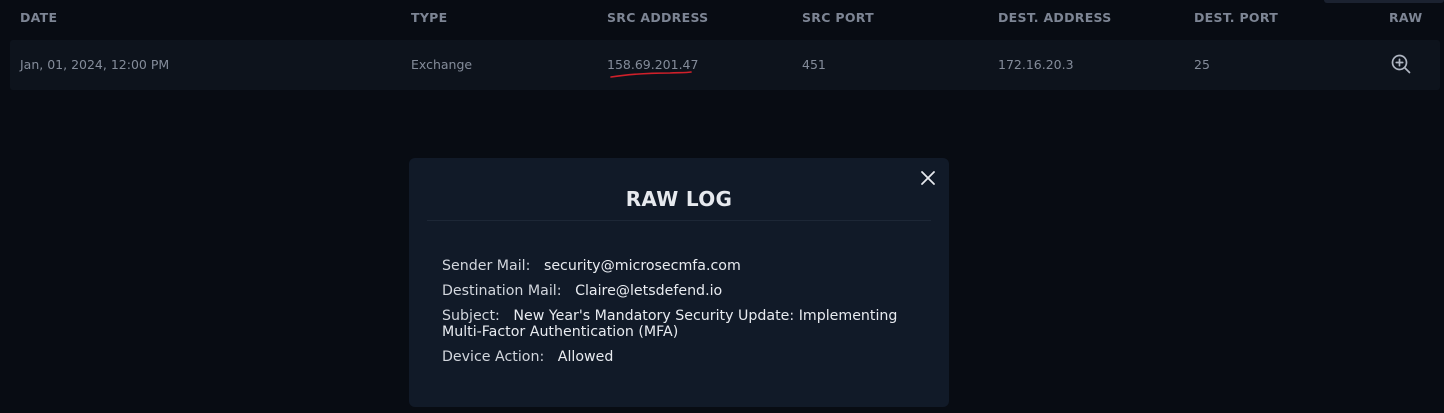 This screenshot has width=1444, height=413. What do you see at coordinates (651, 74) in the screenshot?
I see `red-underline-annotation` at bounding box center [651, 74].